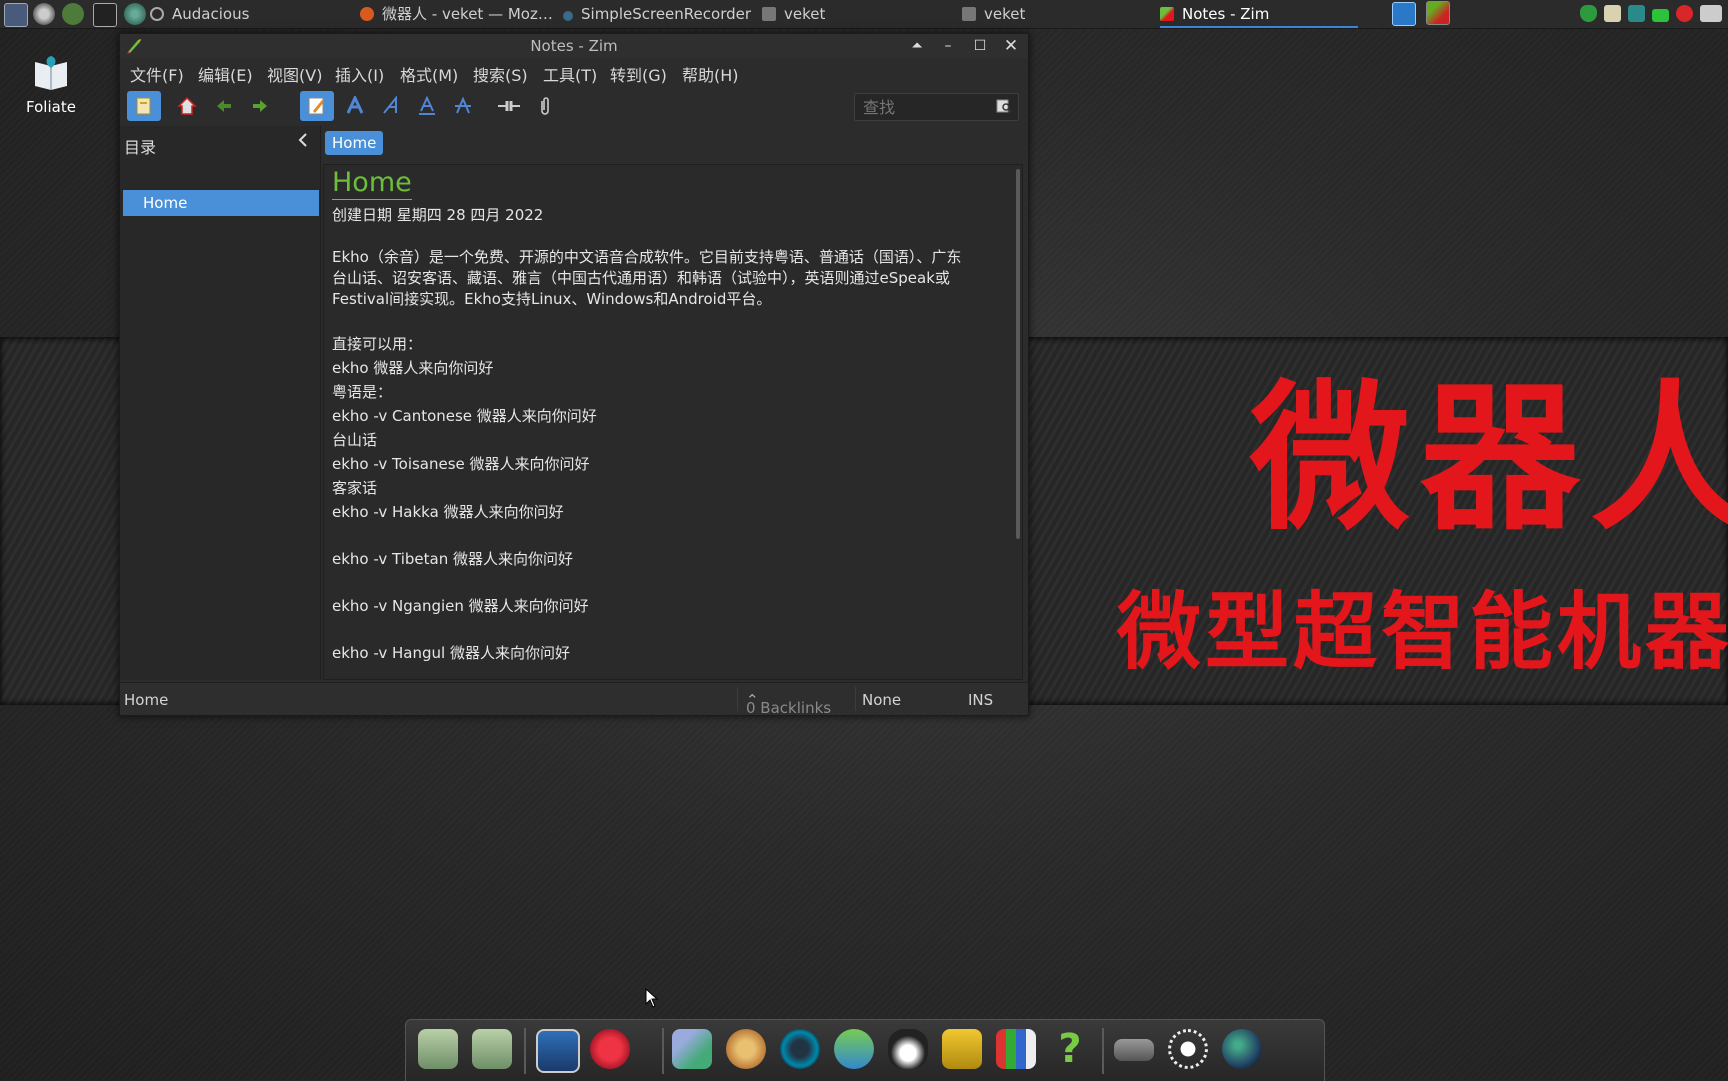  Describe the element at coordinates (359, 74) in the screenshot. I see `menu-insert: 插入(I)` at that location.